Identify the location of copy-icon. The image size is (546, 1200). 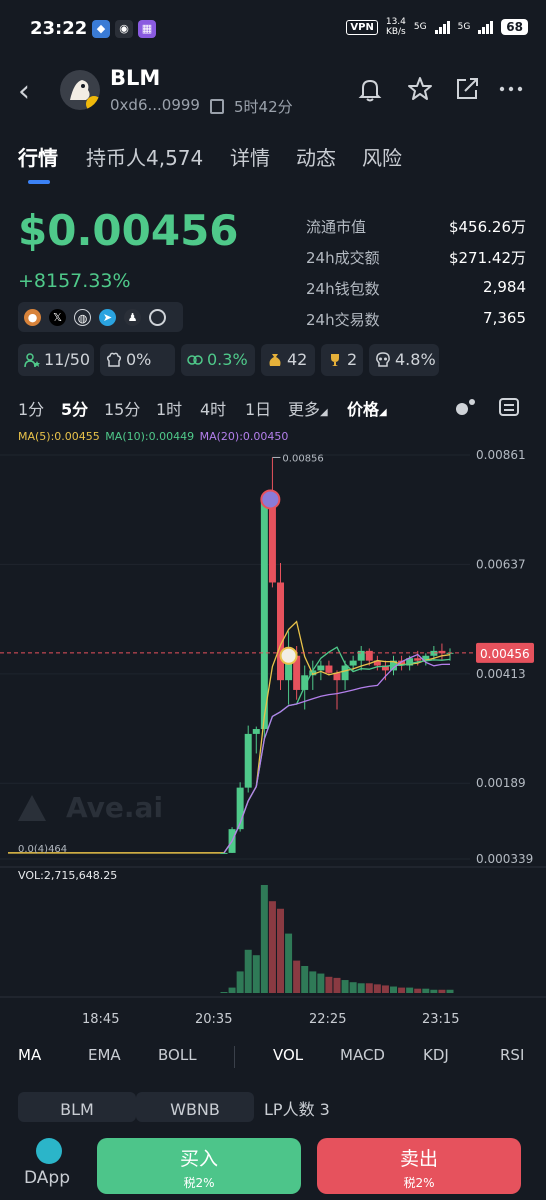
(217, 106).